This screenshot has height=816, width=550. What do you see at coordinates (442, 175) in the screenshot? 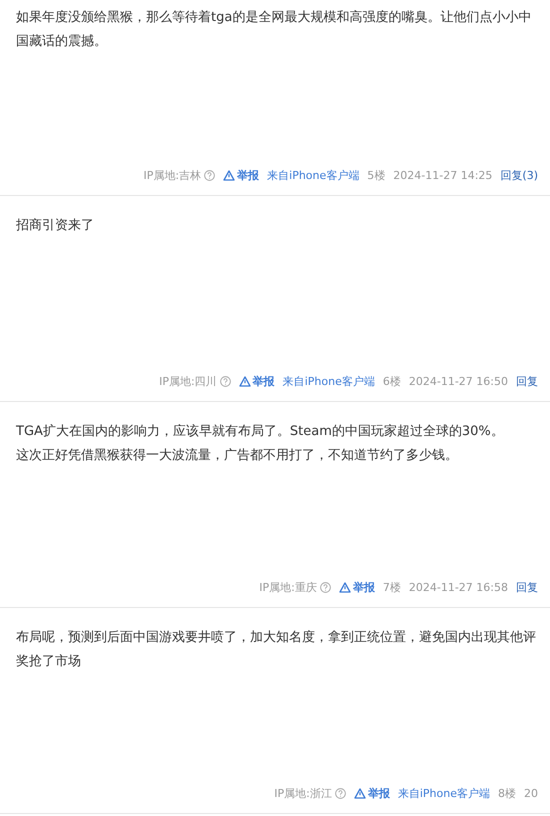
I see `post-time: 2024-11-27 14:25` at bounding box center [442, 175].